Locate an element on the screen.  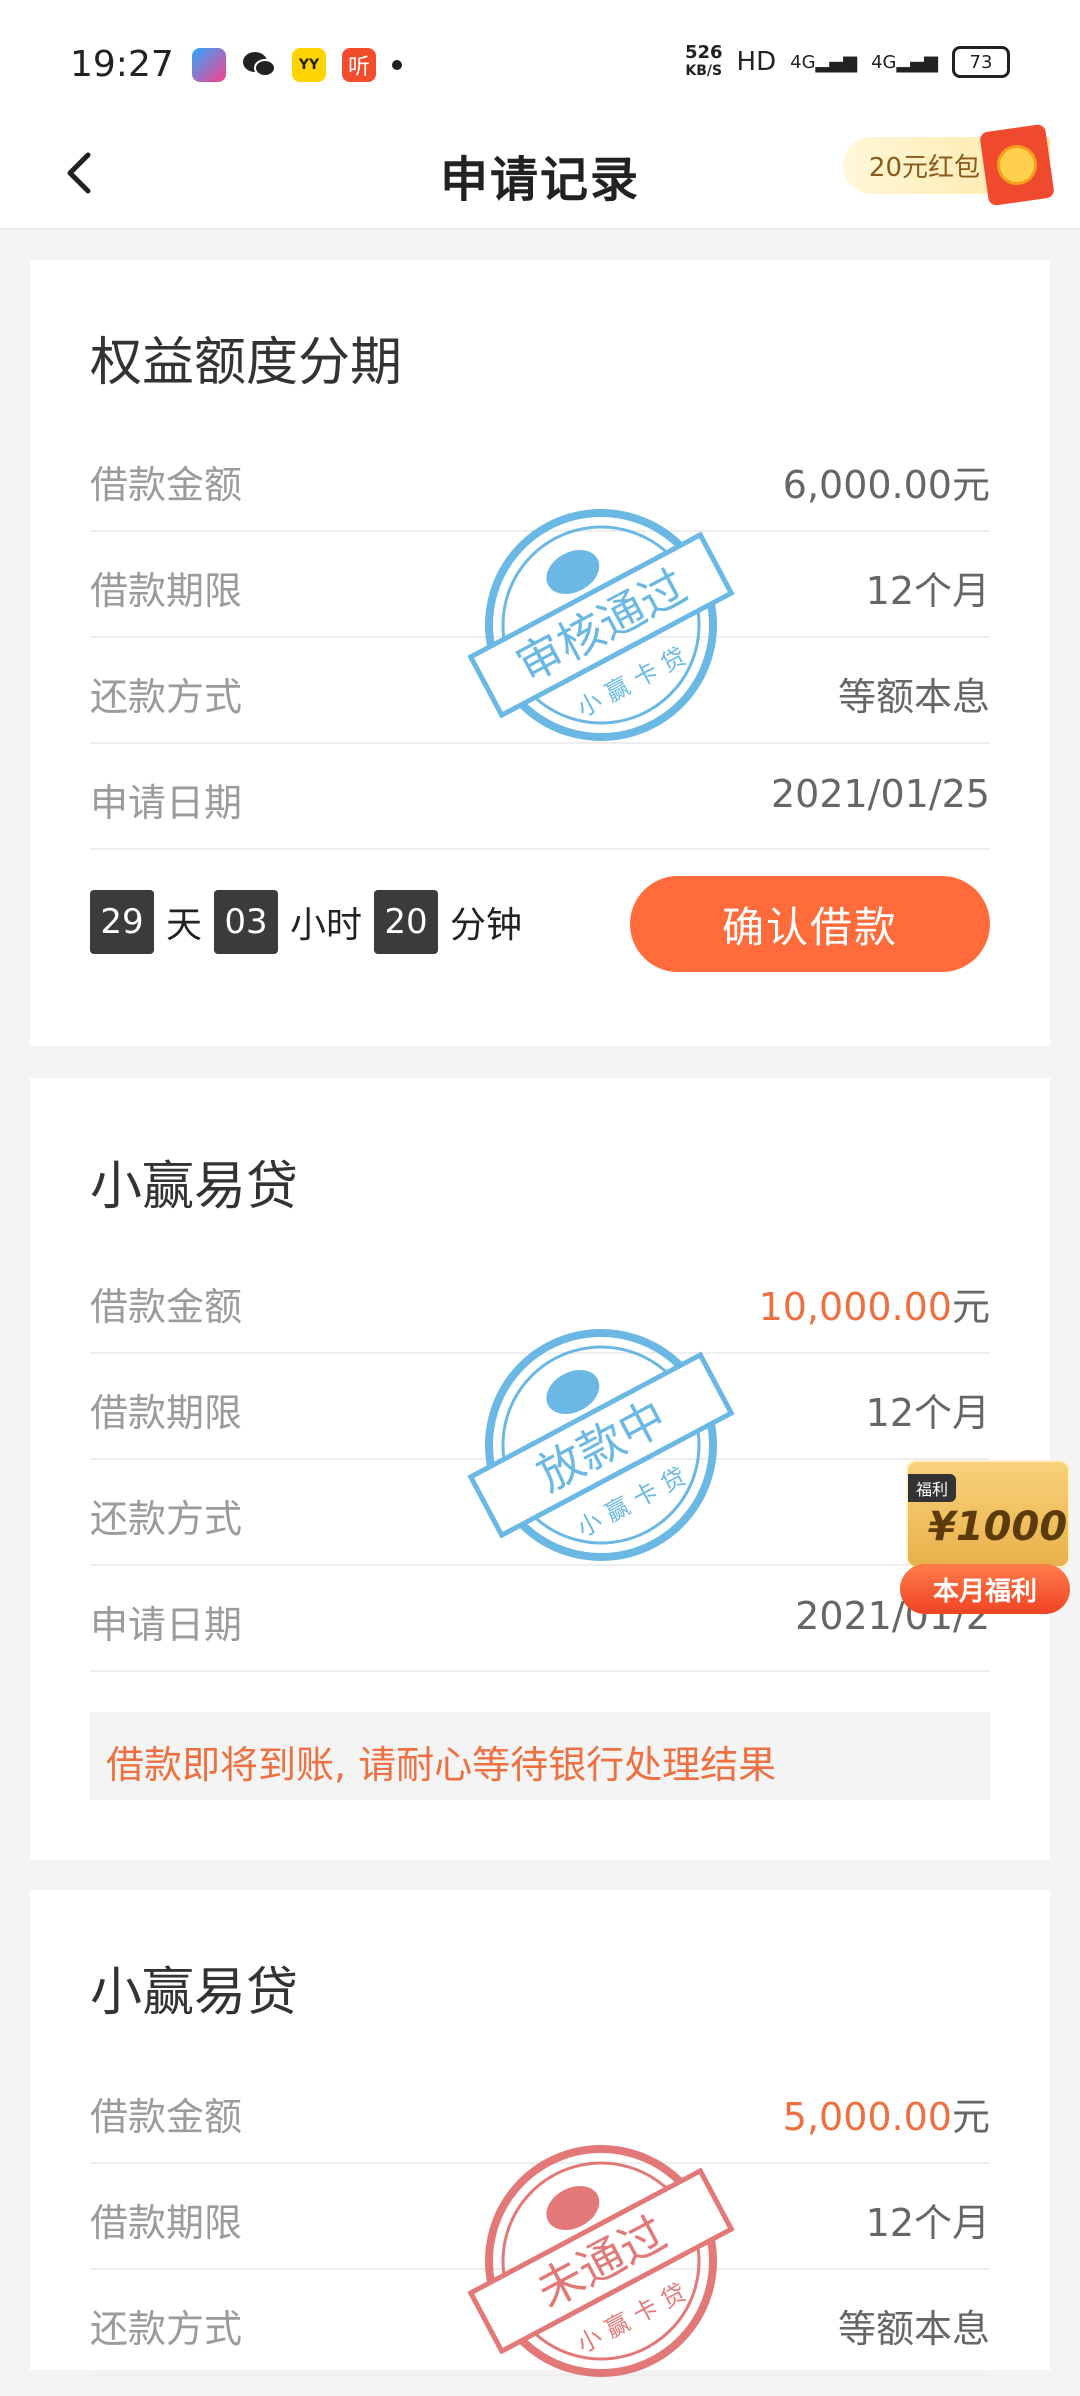
countdown-timer: 29 天 03 小时 20 分钟 is located at coordinates (312, 922).